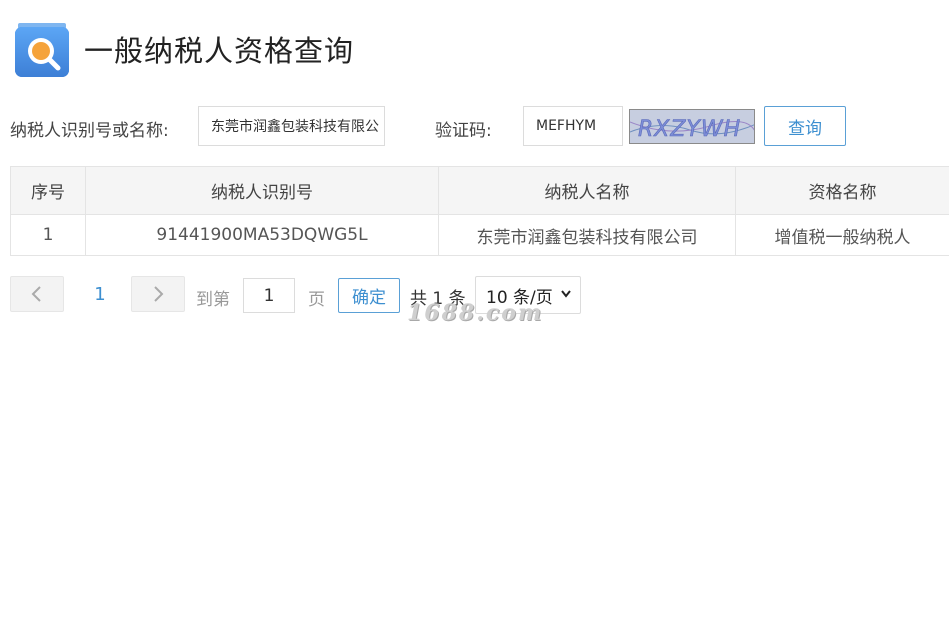 Image resolution: width=949 pixels, height=629 pixels. What do you see at coordinates (48, 190) in the screenshot?
I see `col-header-index: 序号` at bounding box center [48, 190].